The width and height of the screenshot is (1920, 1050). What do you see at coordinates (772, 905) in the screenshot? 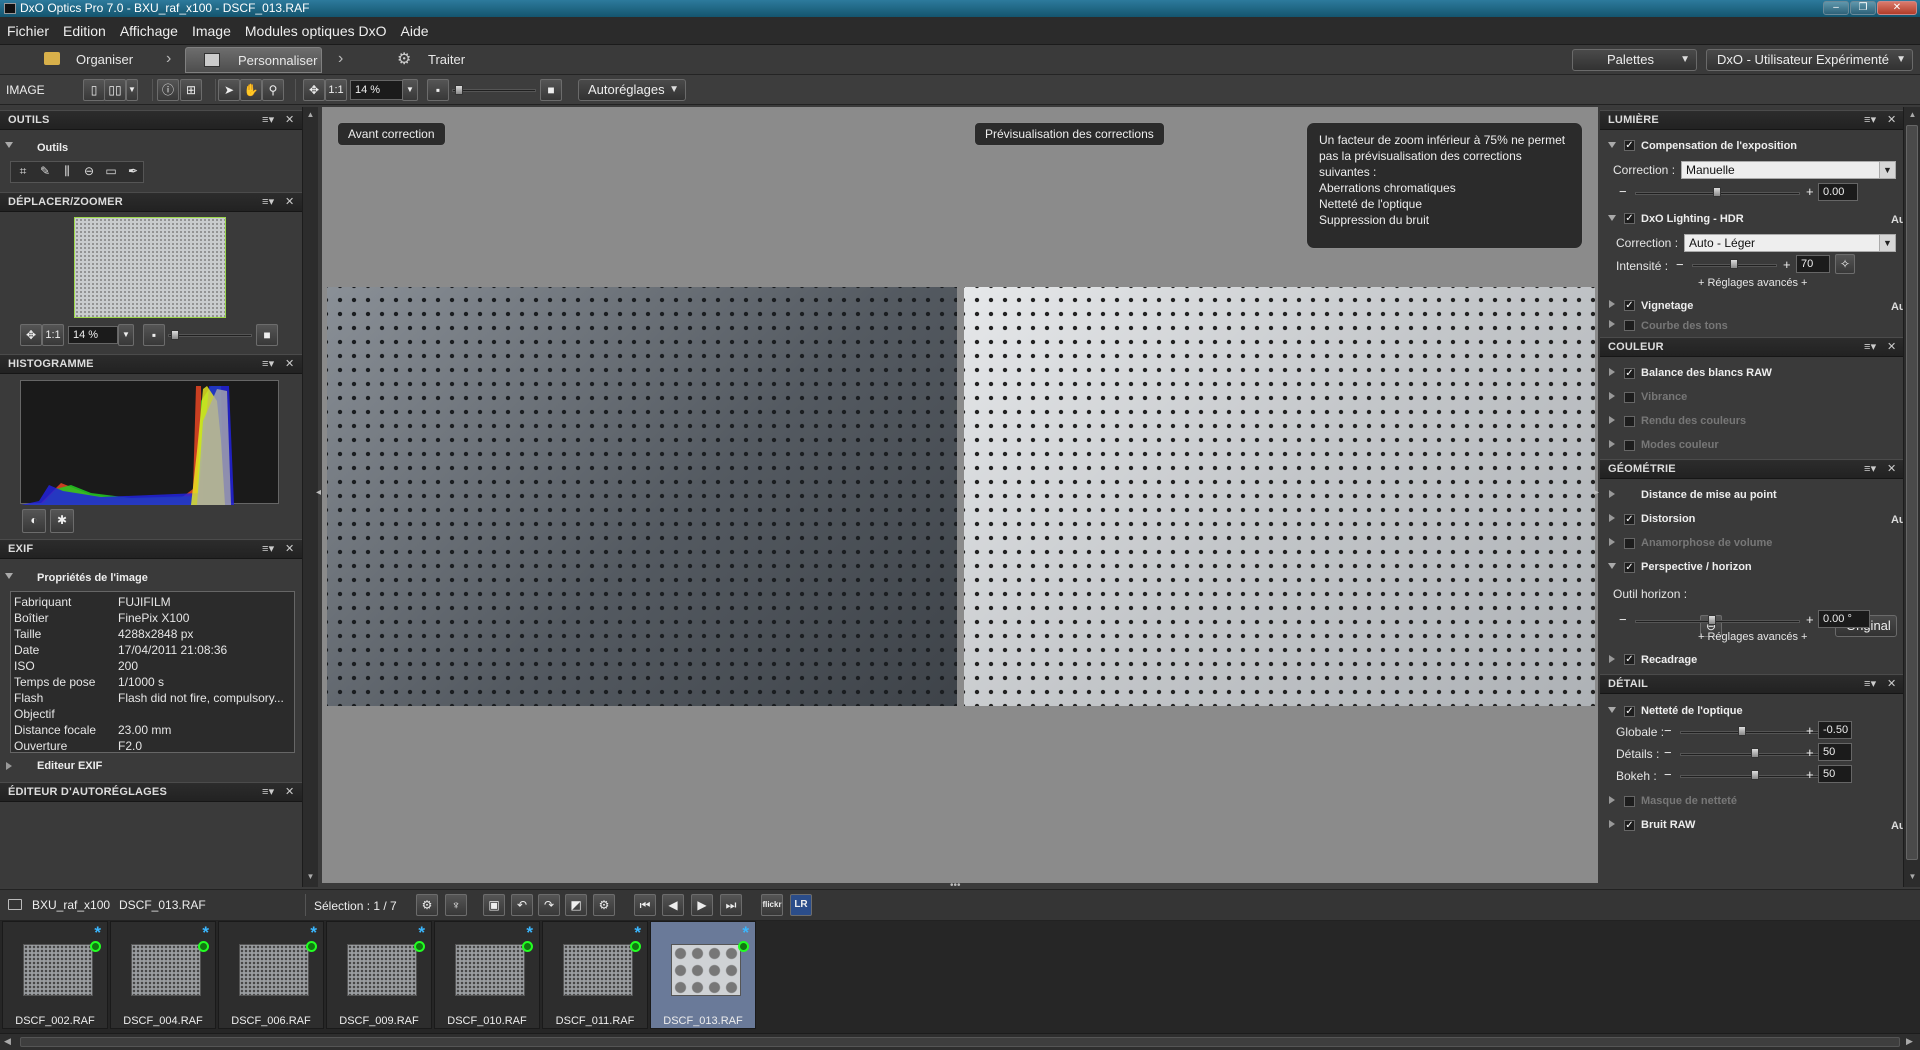
I see `flickr-button: flickr` at bounding box center [772, 905].